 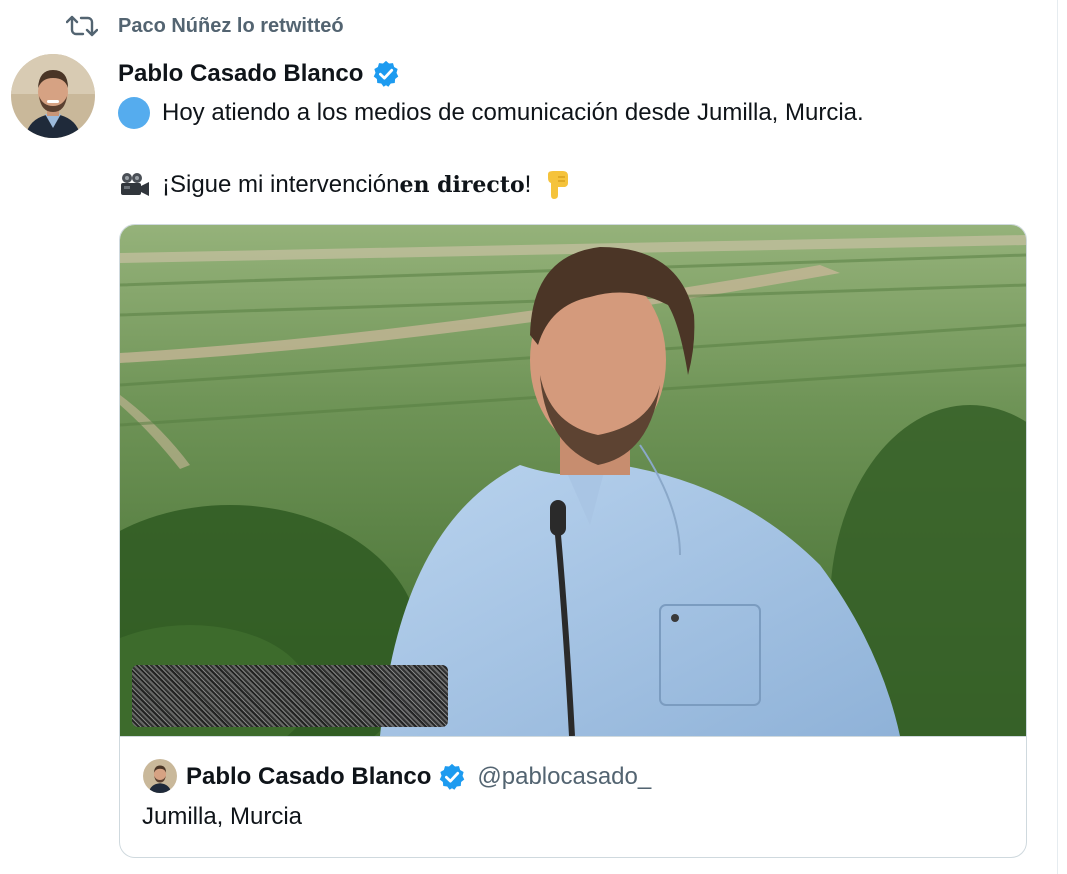 I want to click on quoted-tweet-text: Jumilla, Murcia, so click(x=222, y=816).